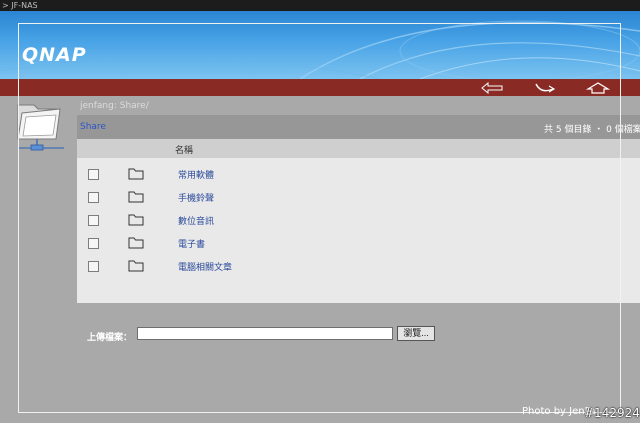 This screenshot has height=423, width=640. What do you see at coordinates (358, 148) in the screenshot?
I see `table-header: 名稱` at bounding box center [358, 148].